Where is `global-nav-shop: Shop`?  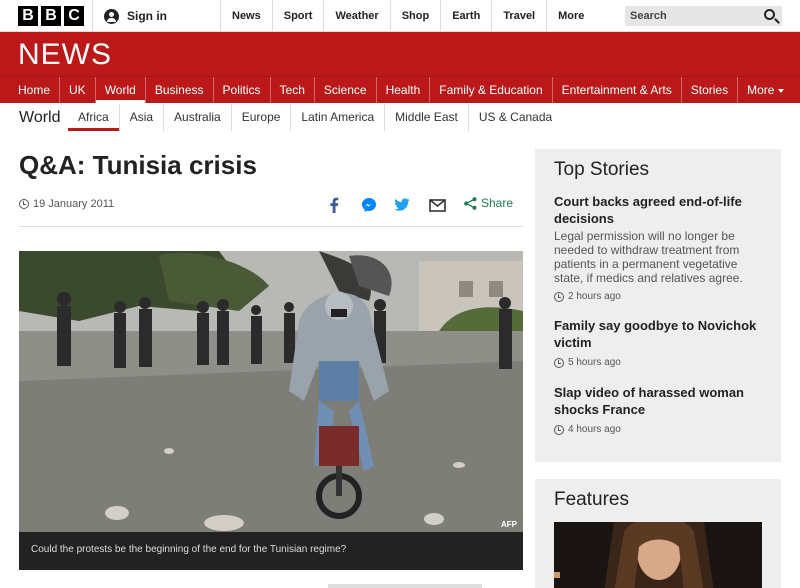
global-nav-shop: Shop is located at coordinates (415, 16).